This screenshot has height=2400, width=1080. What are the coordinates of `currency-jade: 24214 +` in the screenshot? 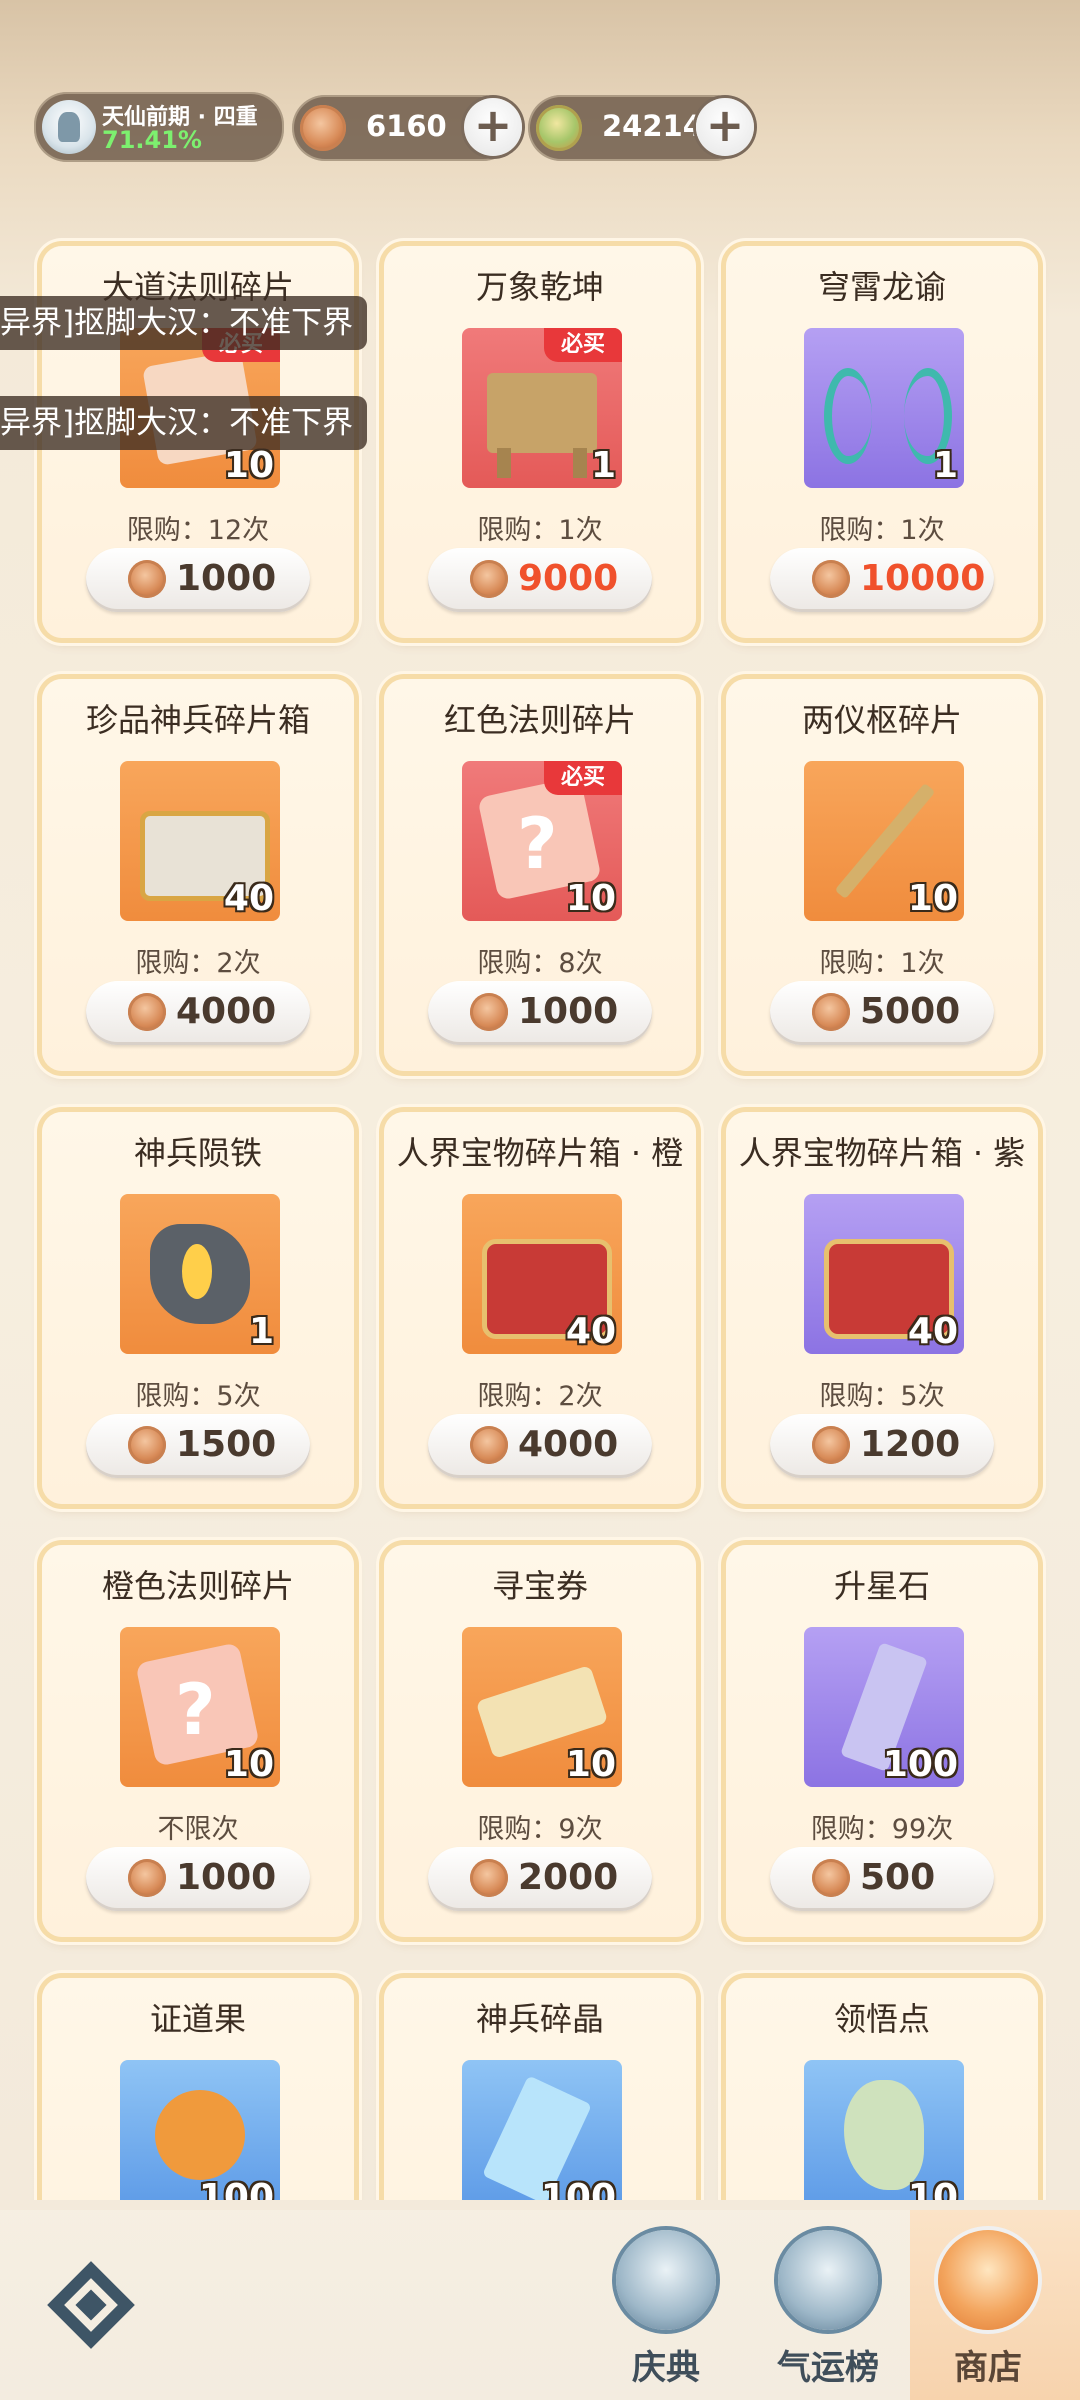 It's located at (641, 128).